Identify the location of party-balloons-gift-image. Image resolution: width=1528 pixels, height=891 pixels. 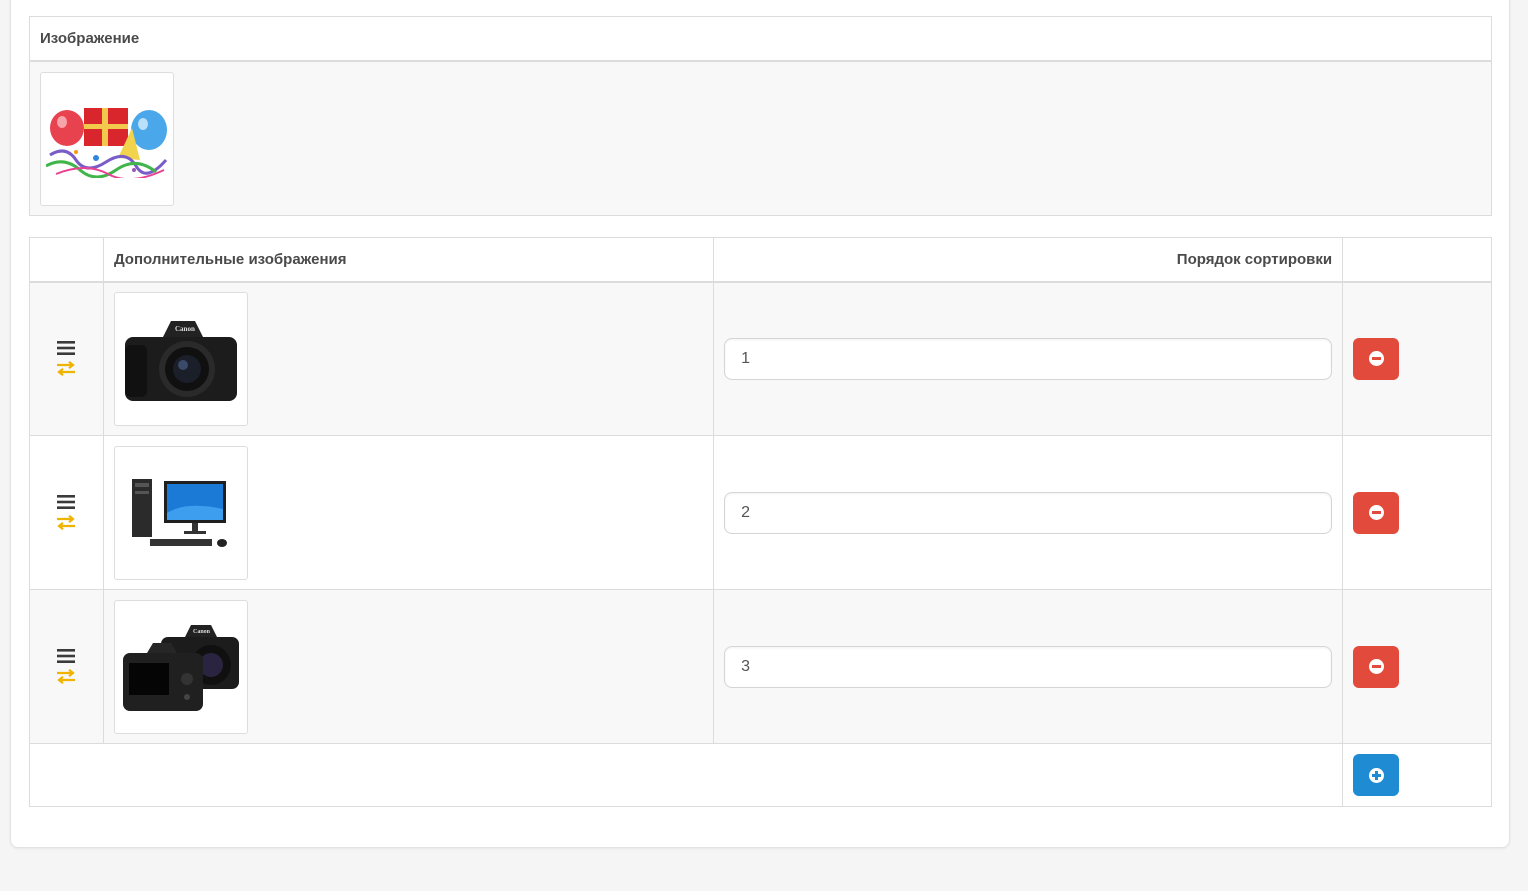
(107, 142).